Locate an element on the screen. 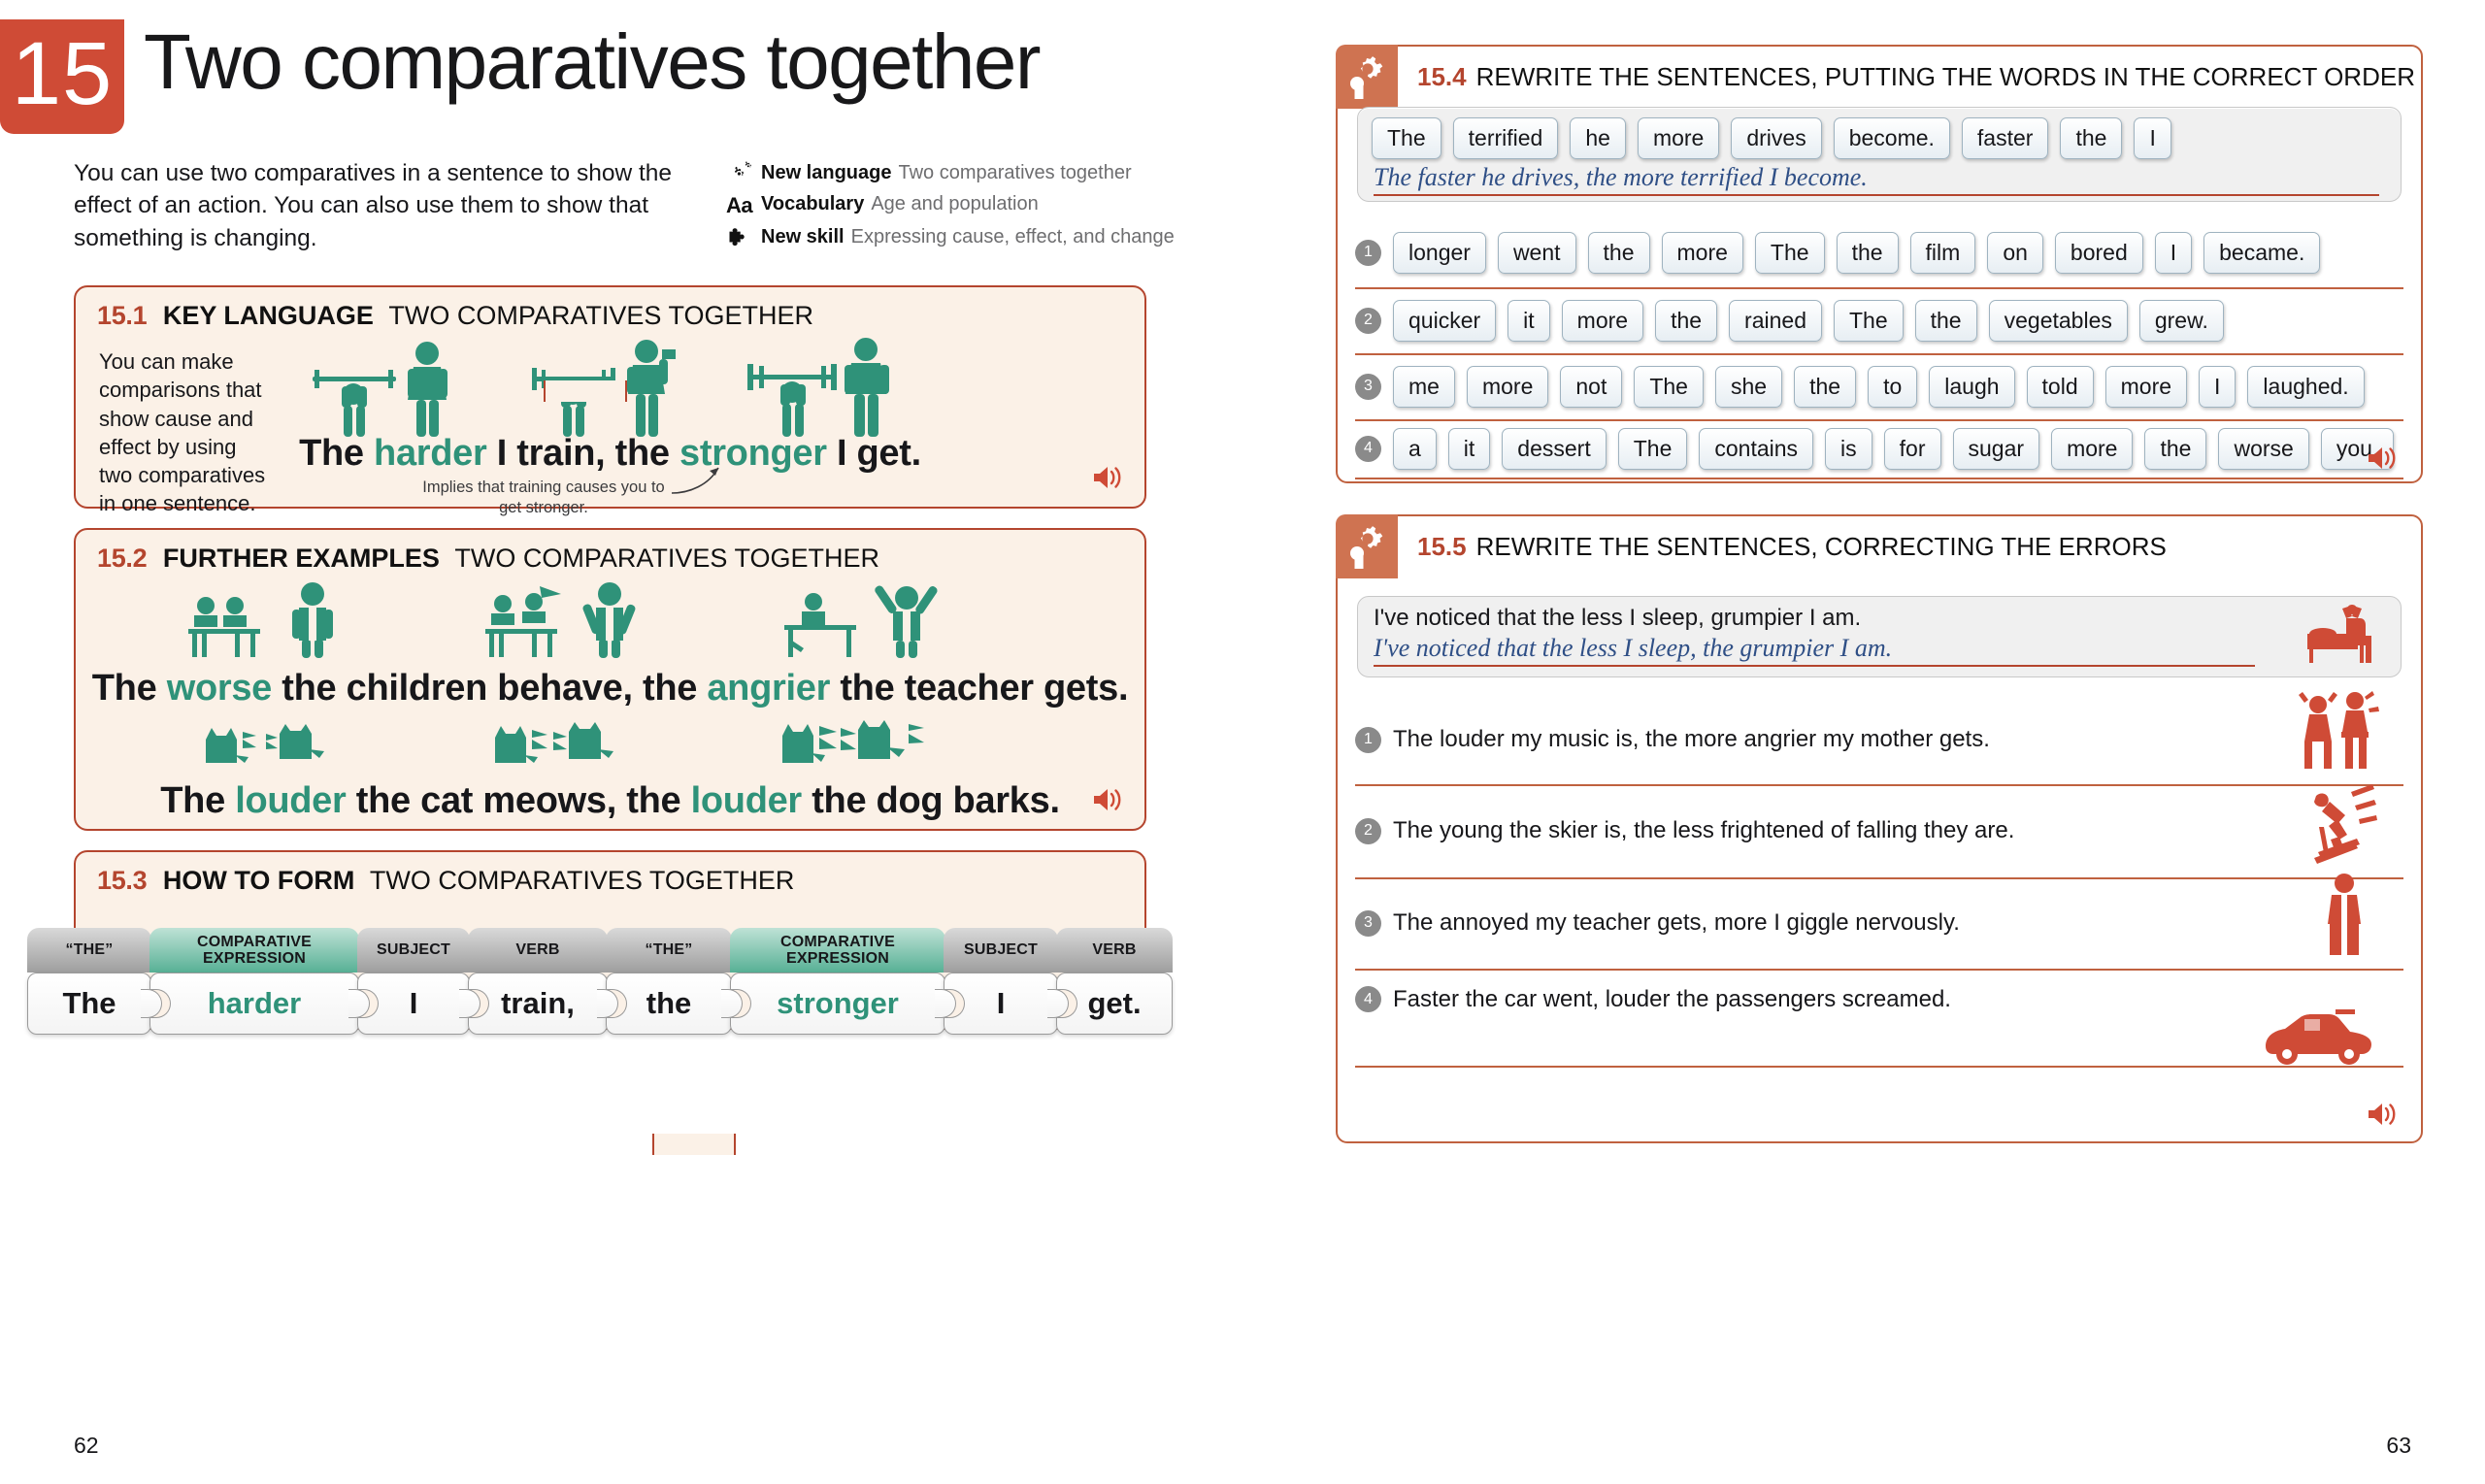  word-tile: longer is located at coordinates (1439, 252).